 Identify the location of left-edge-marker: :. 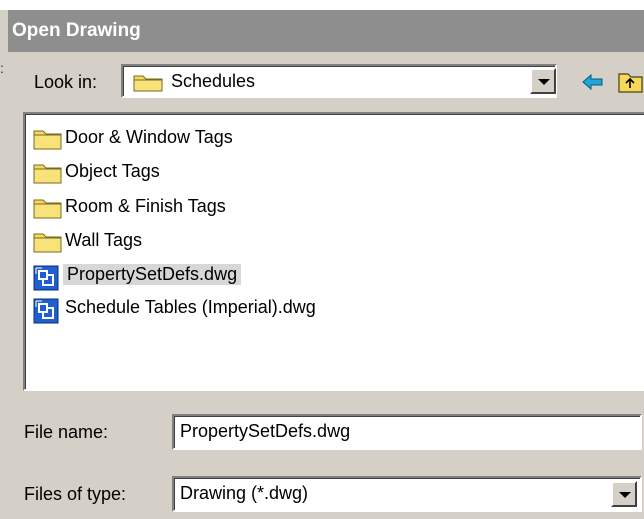
(2, 68).